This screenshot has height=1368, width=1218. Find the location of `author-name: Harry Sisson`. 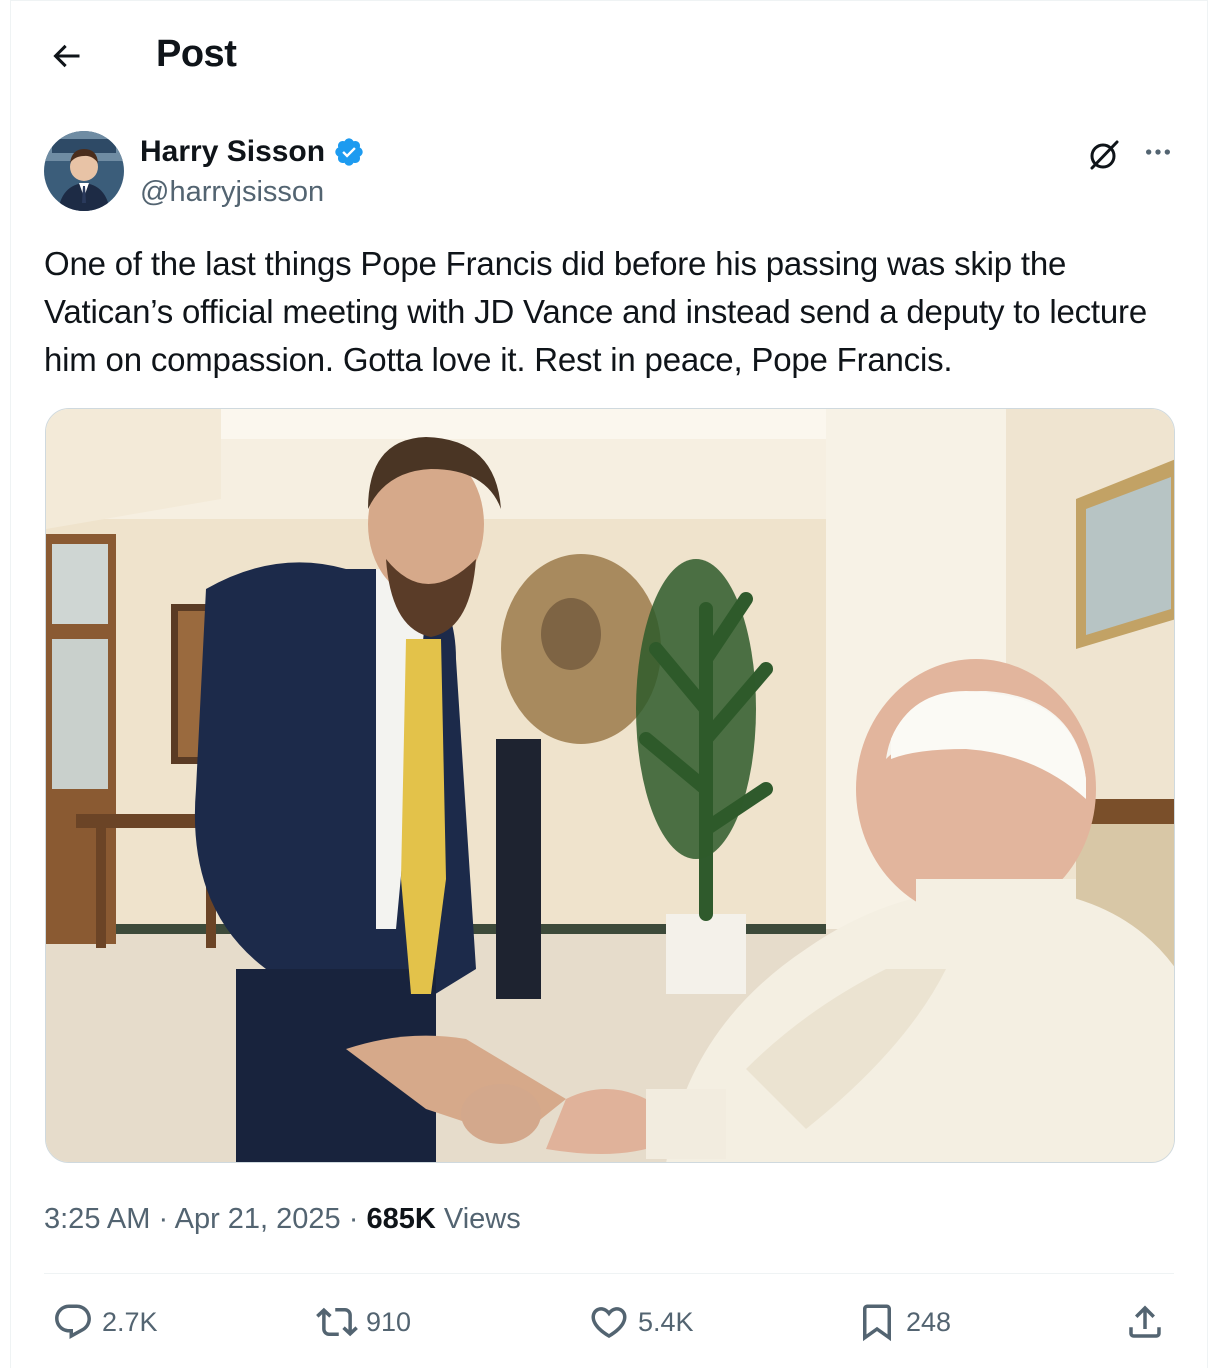

author-name: Harry Sisson is located at coordinates (252, 152).